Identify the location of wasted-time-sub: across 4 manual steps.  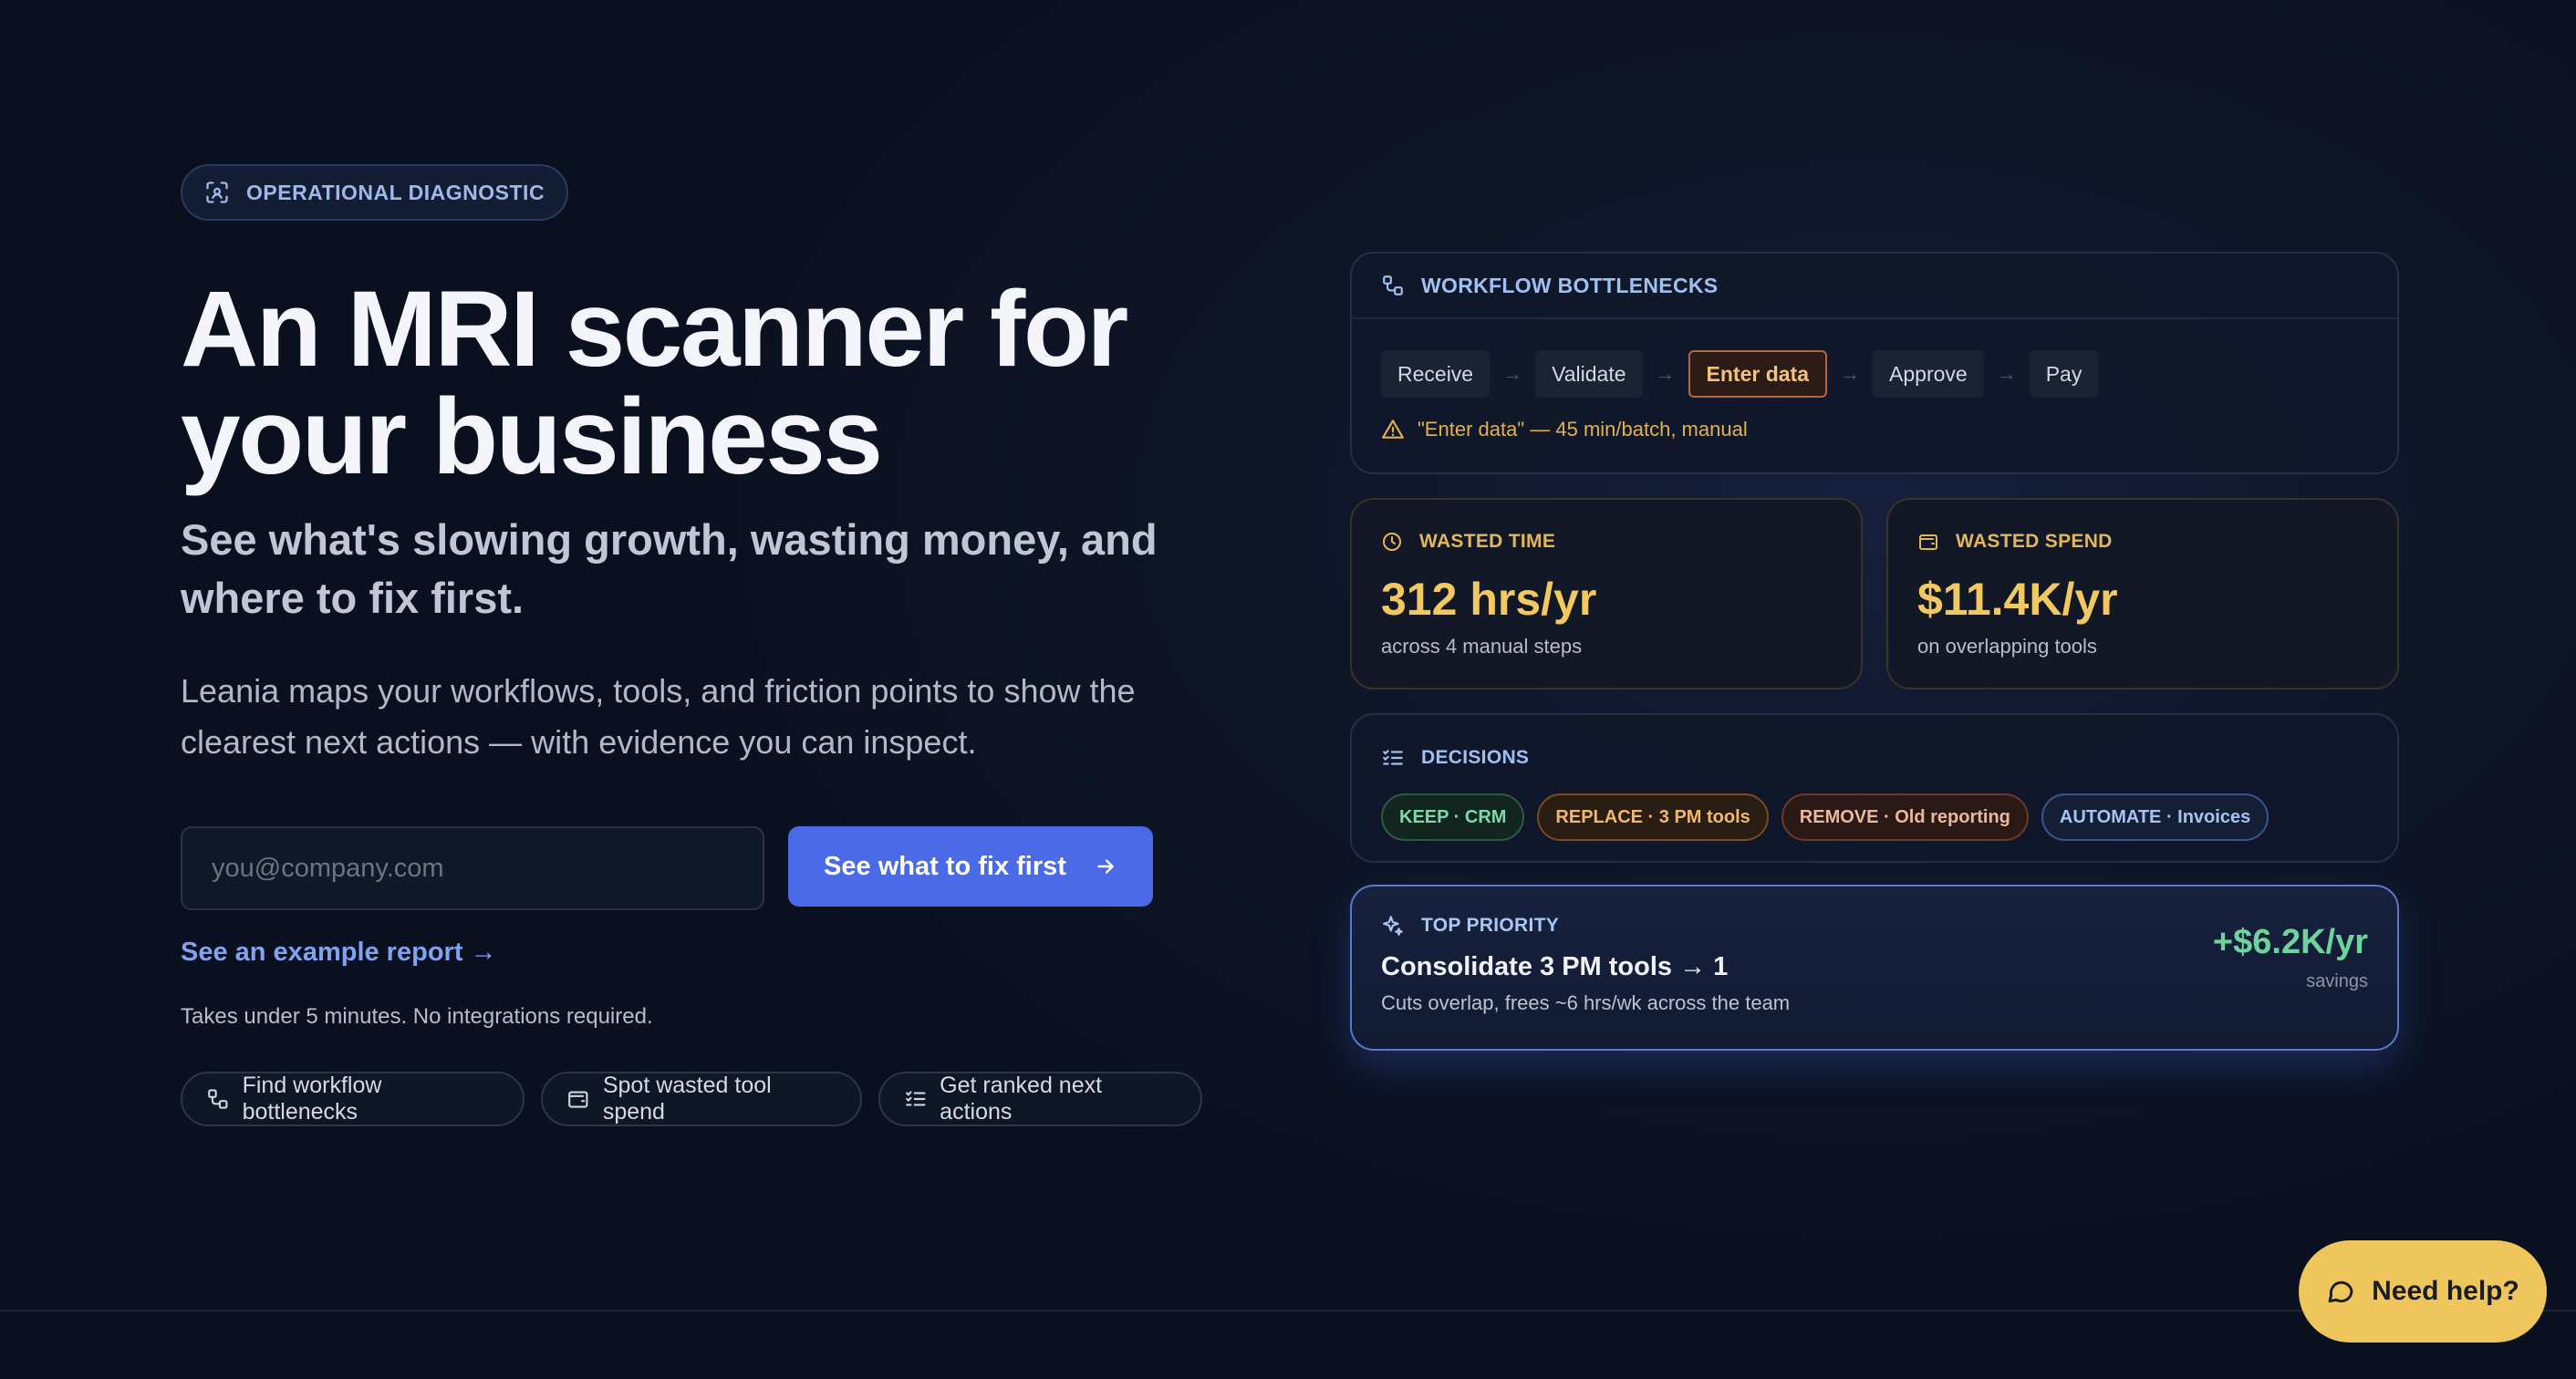
(1482, 646).